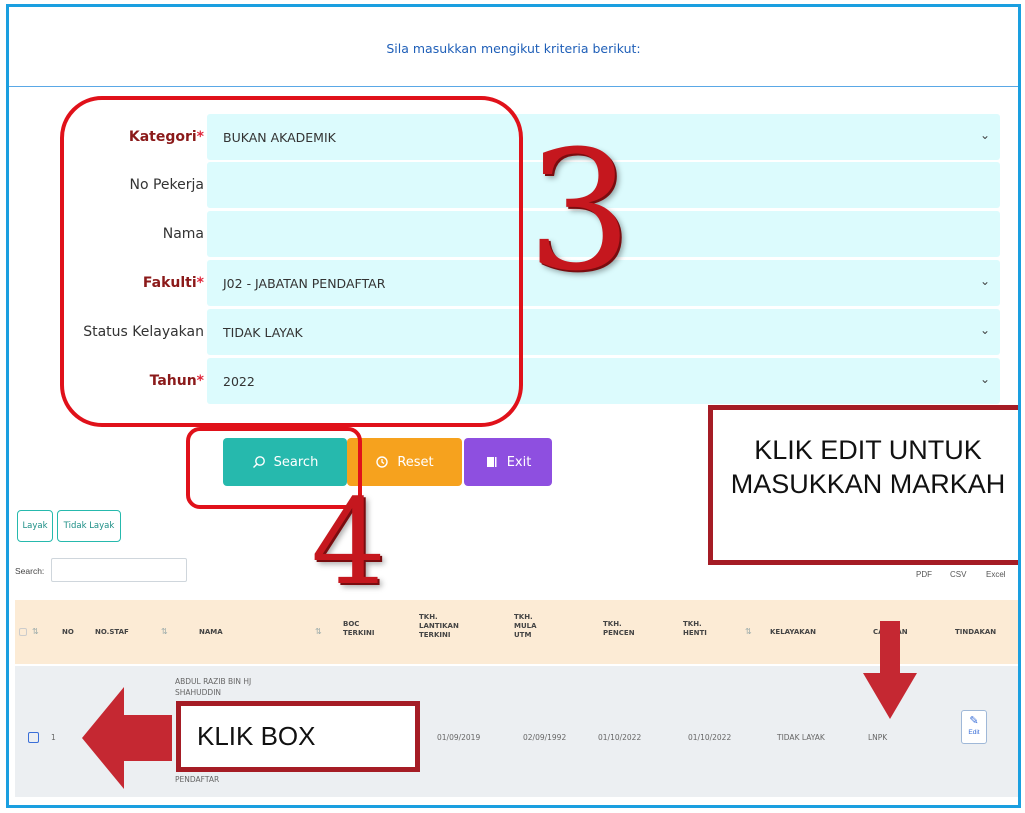 The image size is (1025, 813). I want to click on export-pdf-button: PDF, so click(924, 574).